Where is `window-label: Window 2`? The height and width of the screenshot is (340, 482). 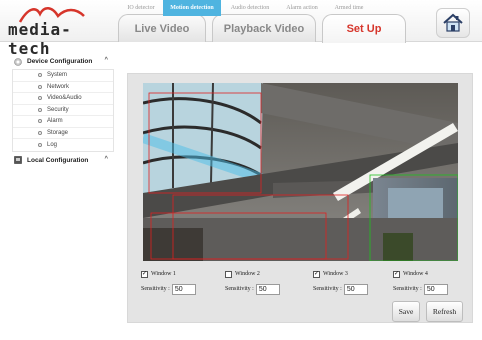
window-label: Window 2 is located at coordinates (247, 274).